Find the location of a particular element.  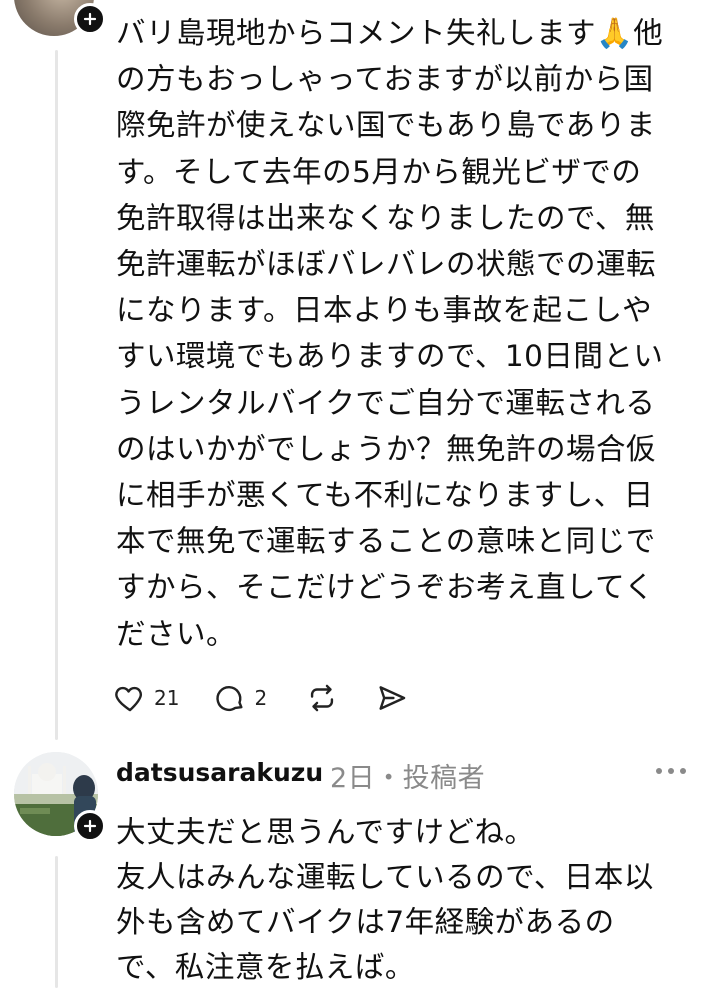

reply-line: で、私注意を払えば。 is located at coordinates (265, 967).